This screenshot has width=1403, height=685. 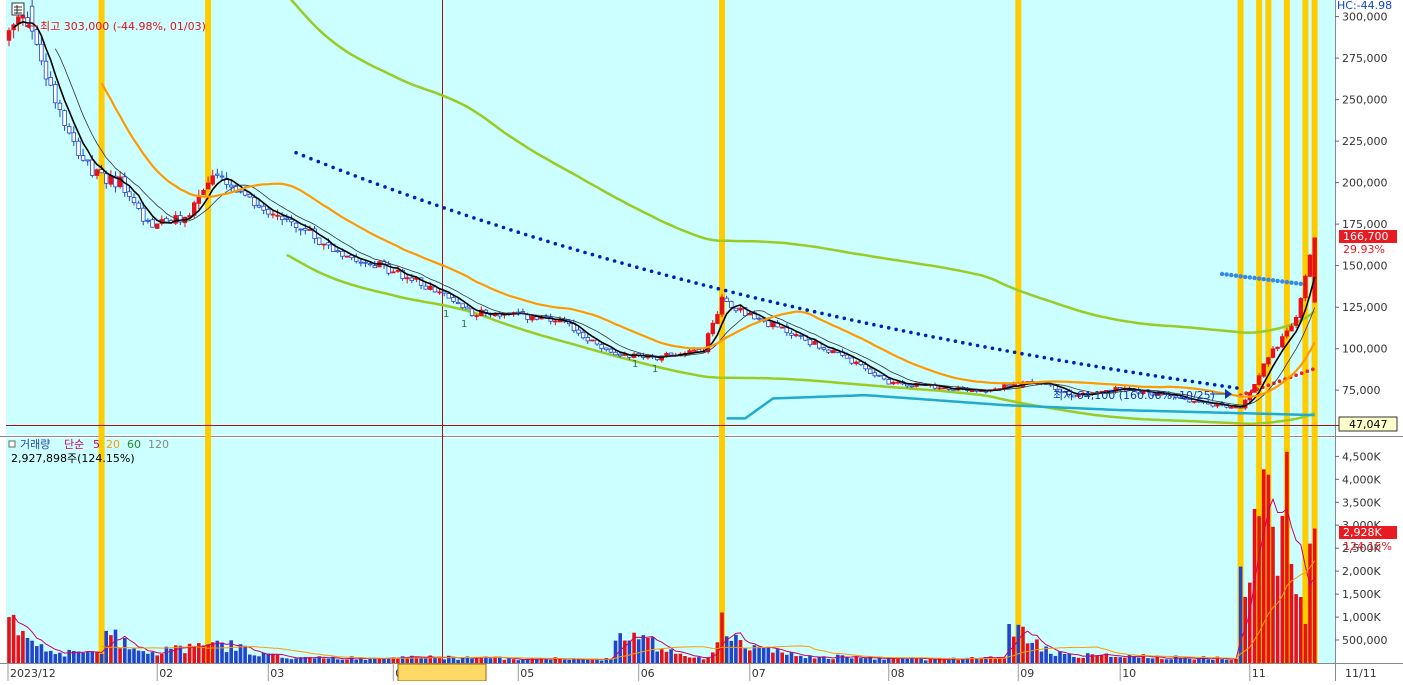 What do you see at coordinates (1361, 479) in the screenshot?
I see `volume-tick-label: 4,000K` at bounding box center [1361, 479].